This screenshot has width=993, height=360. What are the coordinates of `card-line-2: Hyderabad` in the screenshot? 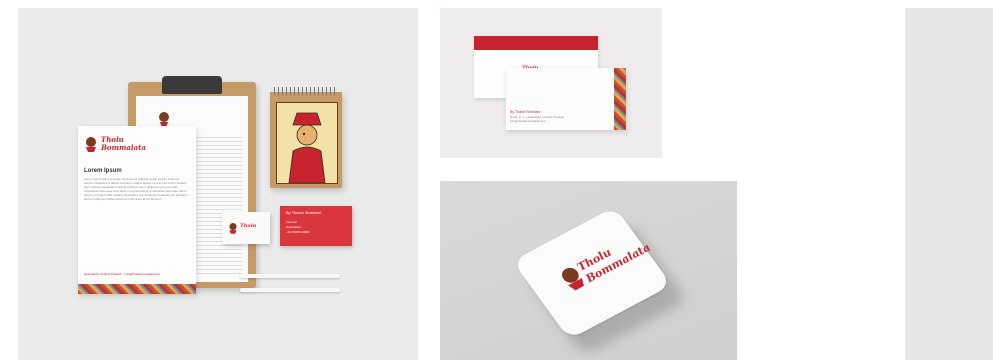 It's located at (293, 227).